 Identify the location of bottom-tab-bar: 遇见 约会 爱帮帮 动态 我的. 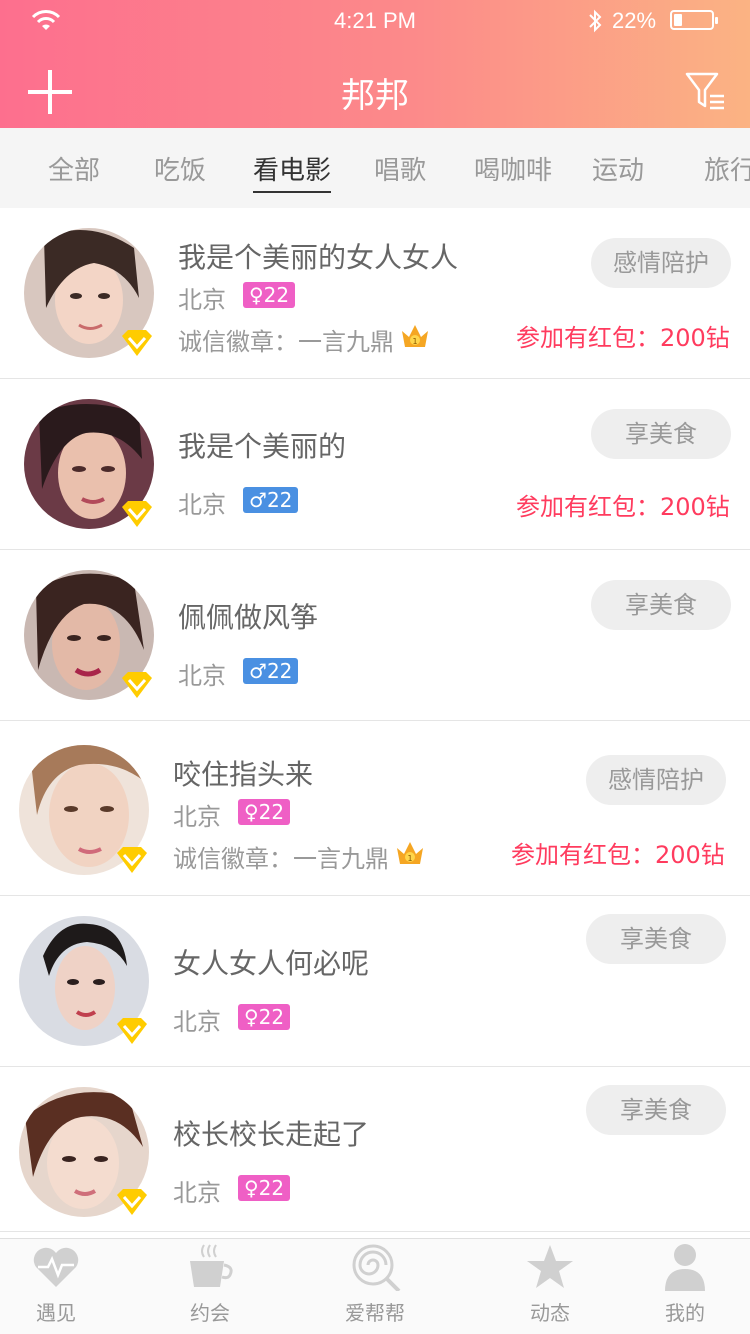
(375, 1286).